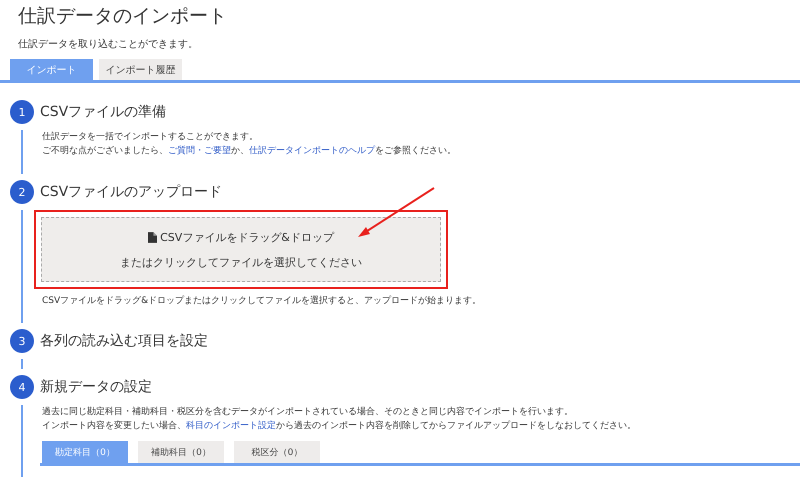  What do you see at coordinates (231, 426) in the screenshot?
I see `help-link: 科目のインポート設定` at bounding box center [231, 426].